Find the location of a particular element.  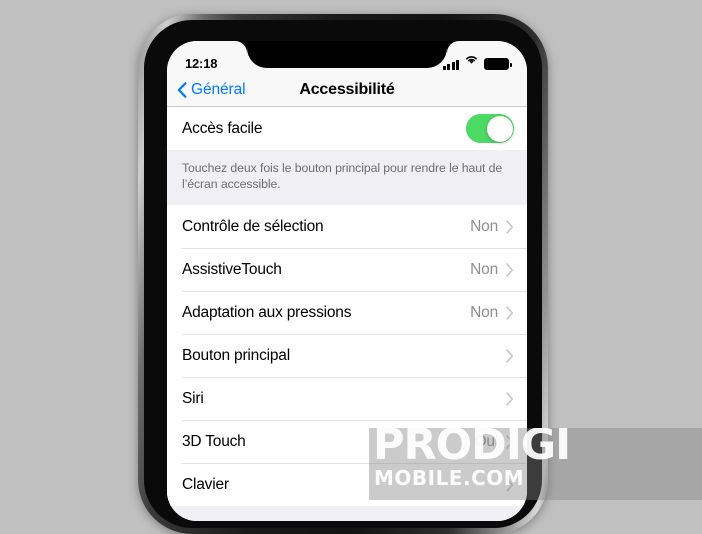

wifi-icon is located at coordinates (471, 61).